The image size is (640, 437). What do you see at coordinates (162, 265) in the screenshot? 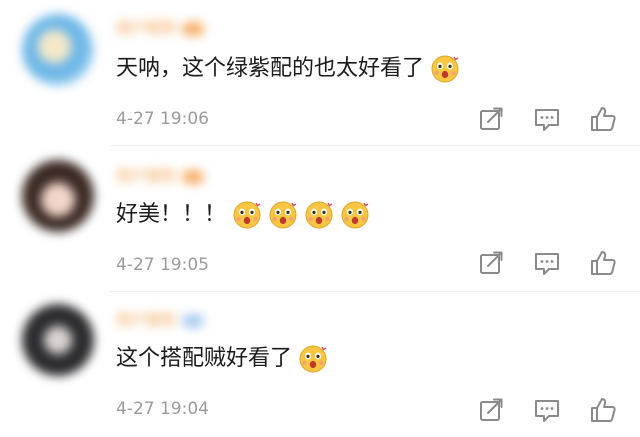
I see `comment-time: 4-27 19:05` at bounding box center [162, 265].